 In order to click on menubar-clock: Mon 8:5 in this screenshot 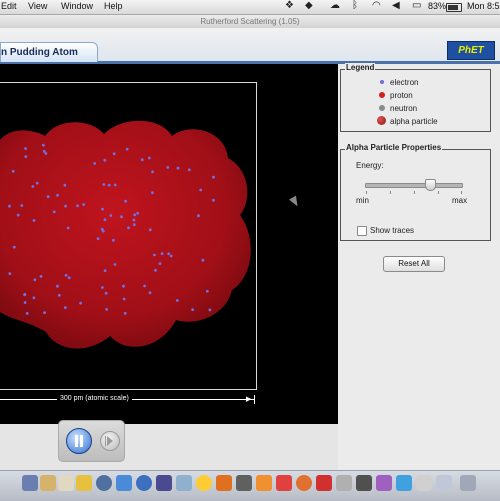, I will do `click(483, 6)`.